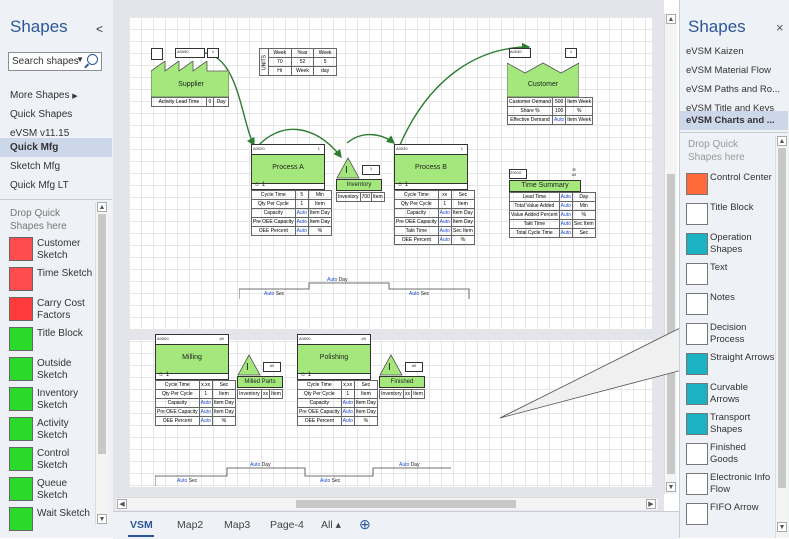 This screenshot has width=789, height=539. I want to click on nav-quick-mfg-lt: Quick Mfg LT, so click(56, 185).